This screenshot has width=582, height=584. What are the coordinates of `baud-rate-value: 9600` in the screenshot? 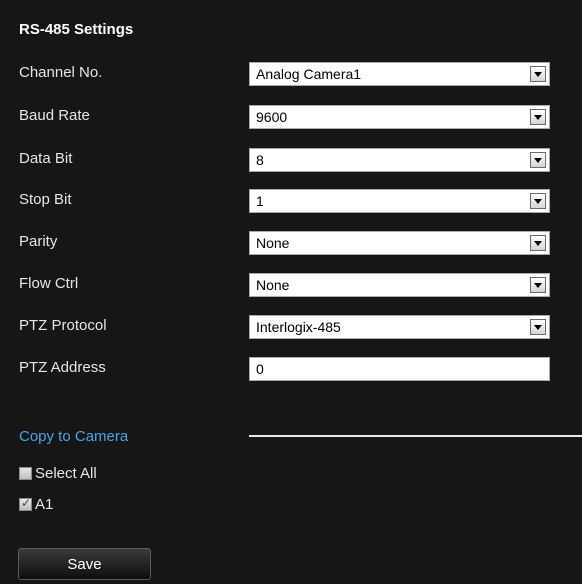 It's located at (272, 117).